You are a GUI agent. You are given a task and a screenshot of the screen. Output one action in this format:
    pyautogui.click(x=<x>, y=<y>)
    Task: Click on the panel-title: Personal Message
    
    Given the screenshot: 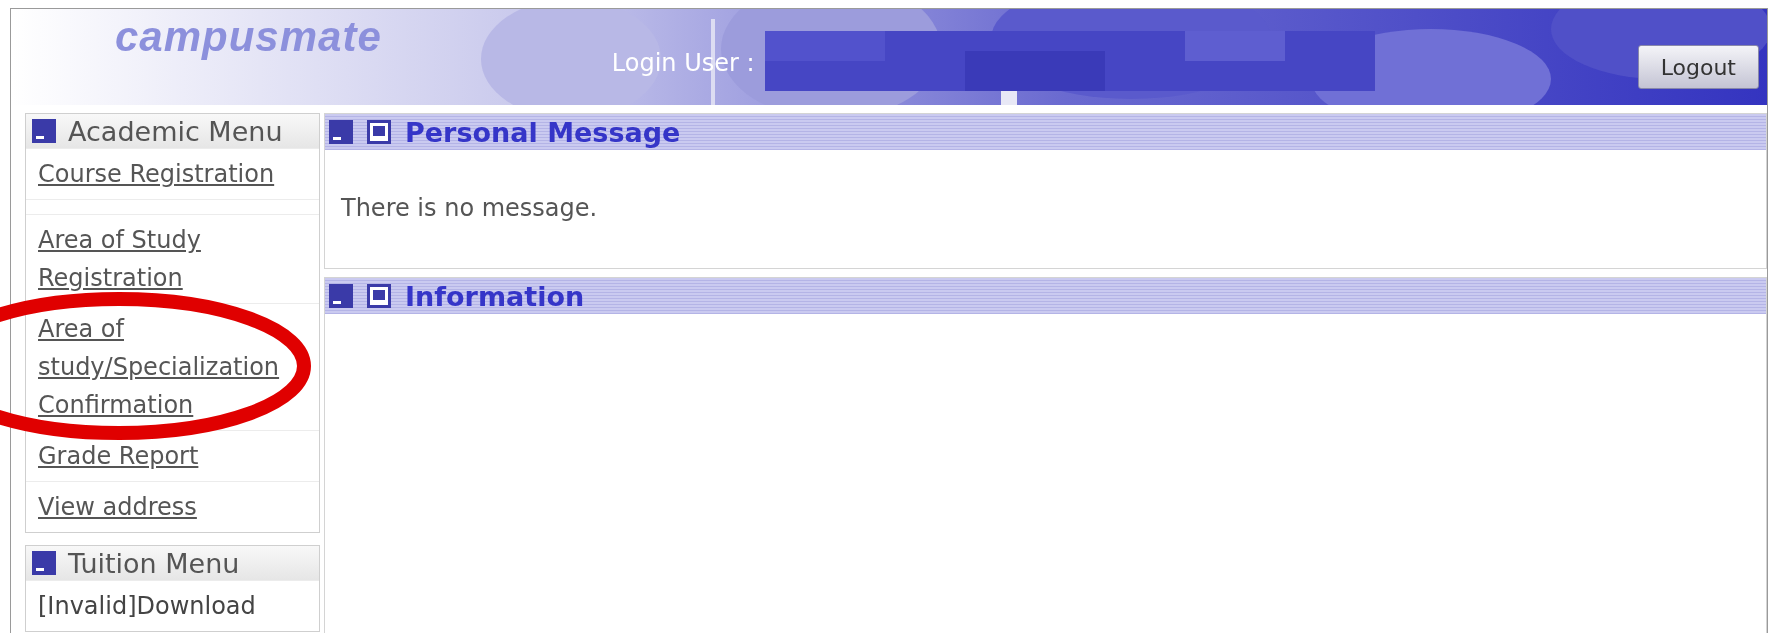 What is the action you would take?
    pyautogui.click(x=543, y=132)
    